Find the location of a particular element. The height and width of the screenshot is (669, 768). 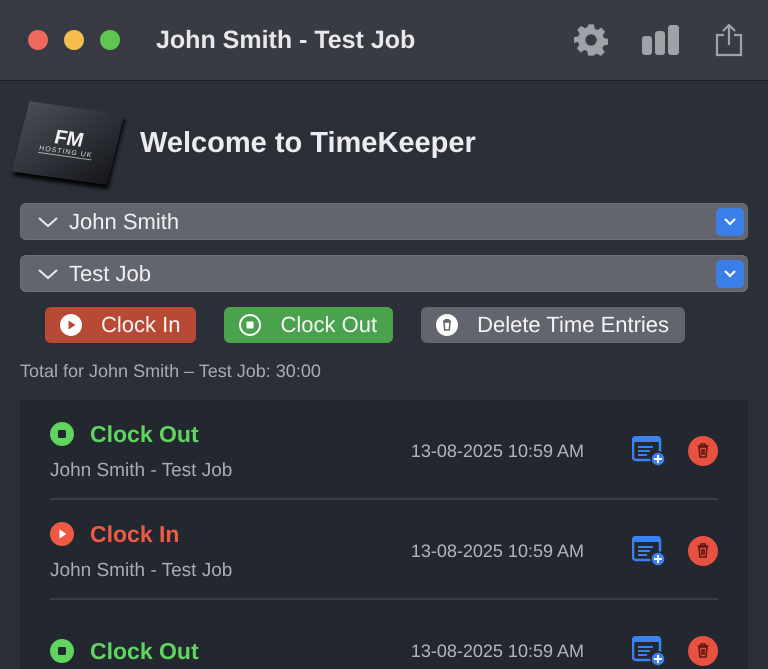

dropdown: Test Job is located at coordinates (384, 273).